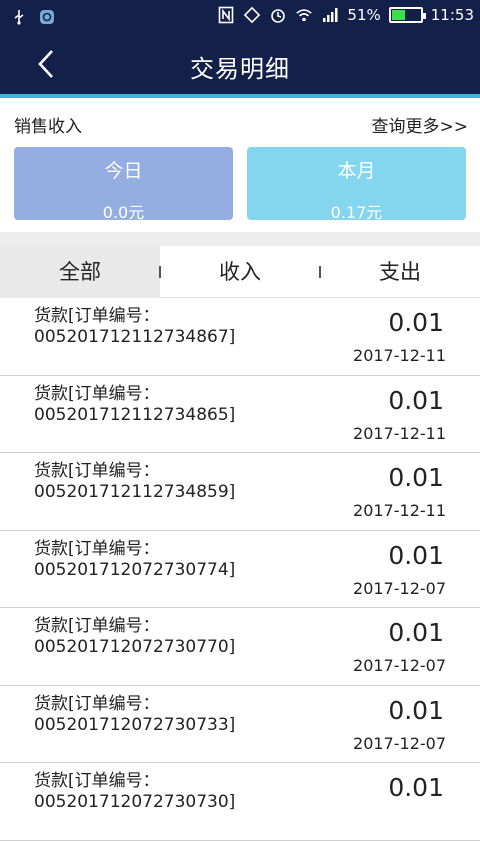  I want to click on page-title: 交易明细, so click(240, 69).